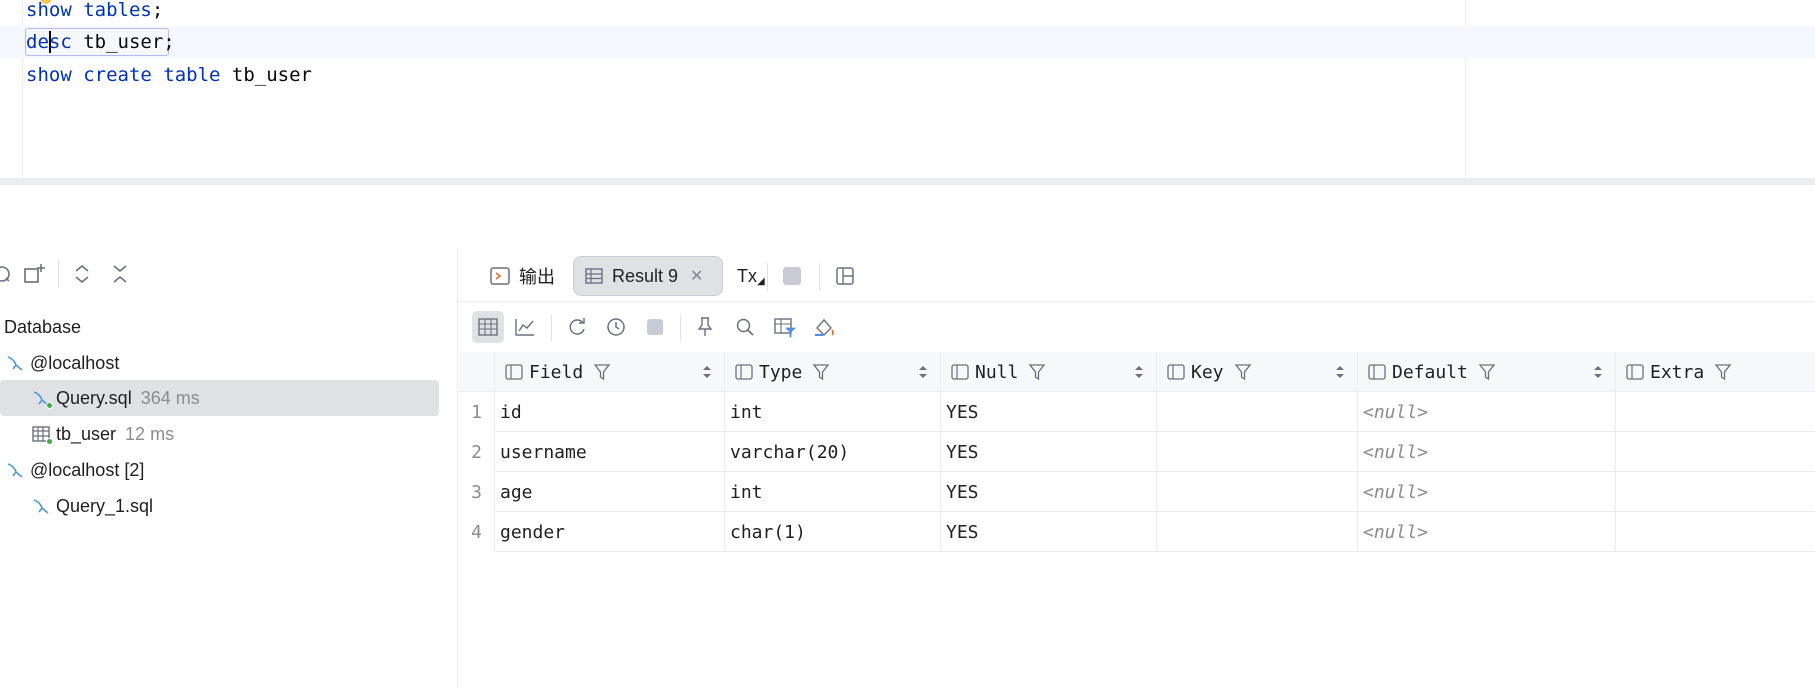  Describe the element at coordinates (82, 274) in the screenshot. I see `expand-all-icon` at that location.